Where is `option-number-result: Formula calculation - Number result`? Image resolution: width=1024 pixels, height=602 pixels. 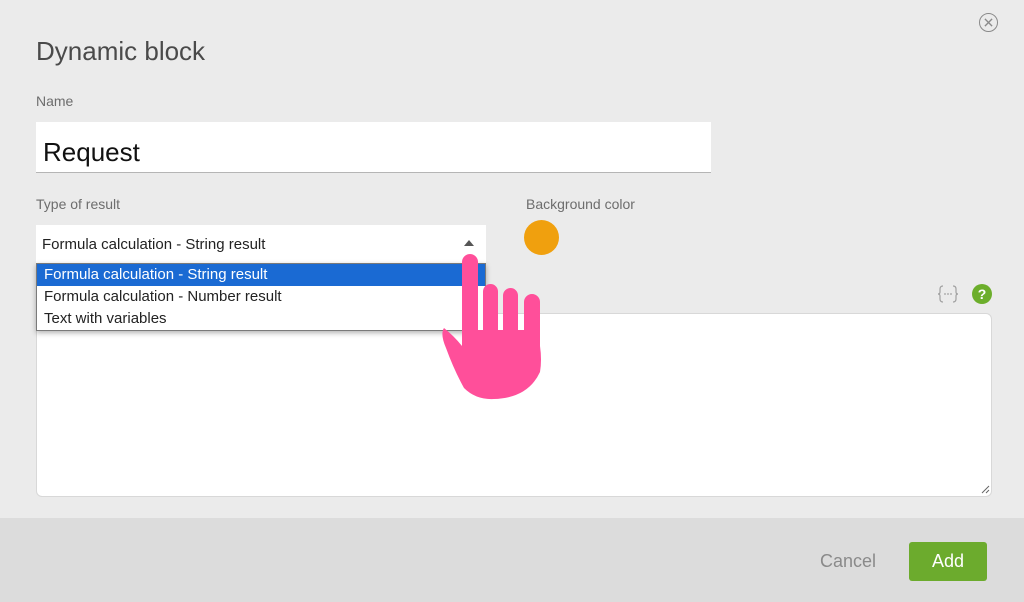
option-number-result: Formula calculation - Number result is located at coordinates (261, 297).